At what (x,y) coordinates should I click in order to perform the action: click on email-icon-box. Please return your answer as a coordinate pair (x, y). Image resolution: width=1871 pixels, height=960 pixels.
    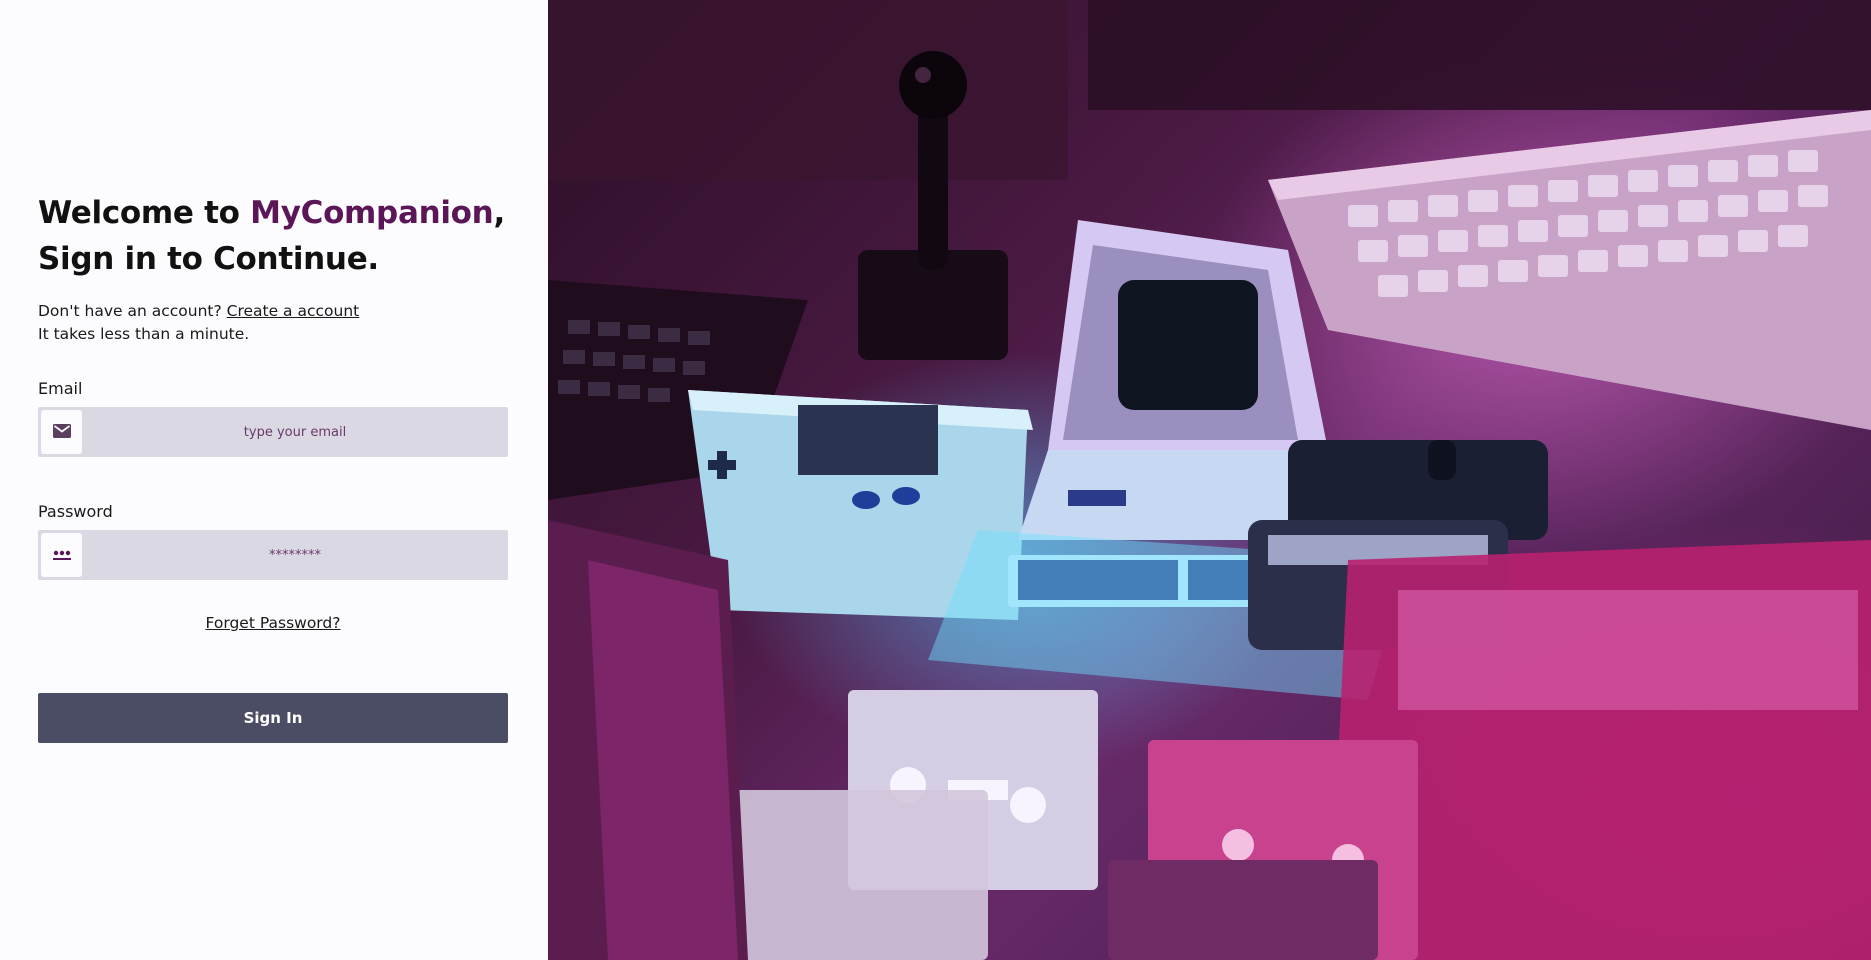
    Looking at the image, I should click on (61, 432).